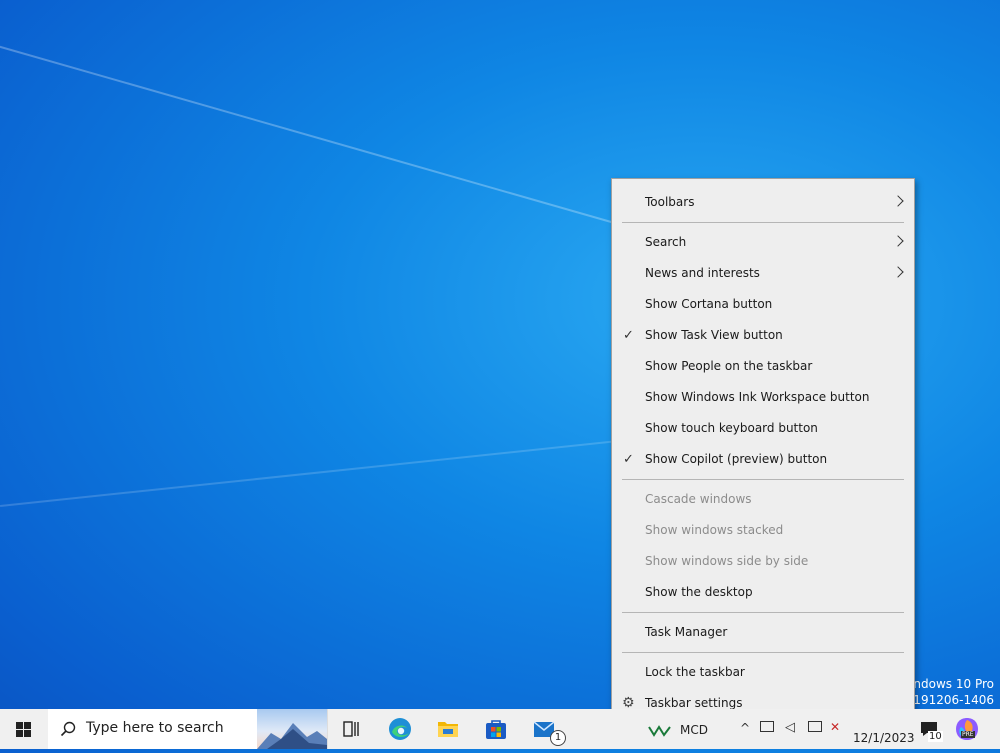 The width and height of the screenshot is (1000, 753). What do you see at coordinates (757, 397) in the screenshot?
I see `menu-item-label: Show Windows Ink Workspace button` at bounding box center [757, 397].